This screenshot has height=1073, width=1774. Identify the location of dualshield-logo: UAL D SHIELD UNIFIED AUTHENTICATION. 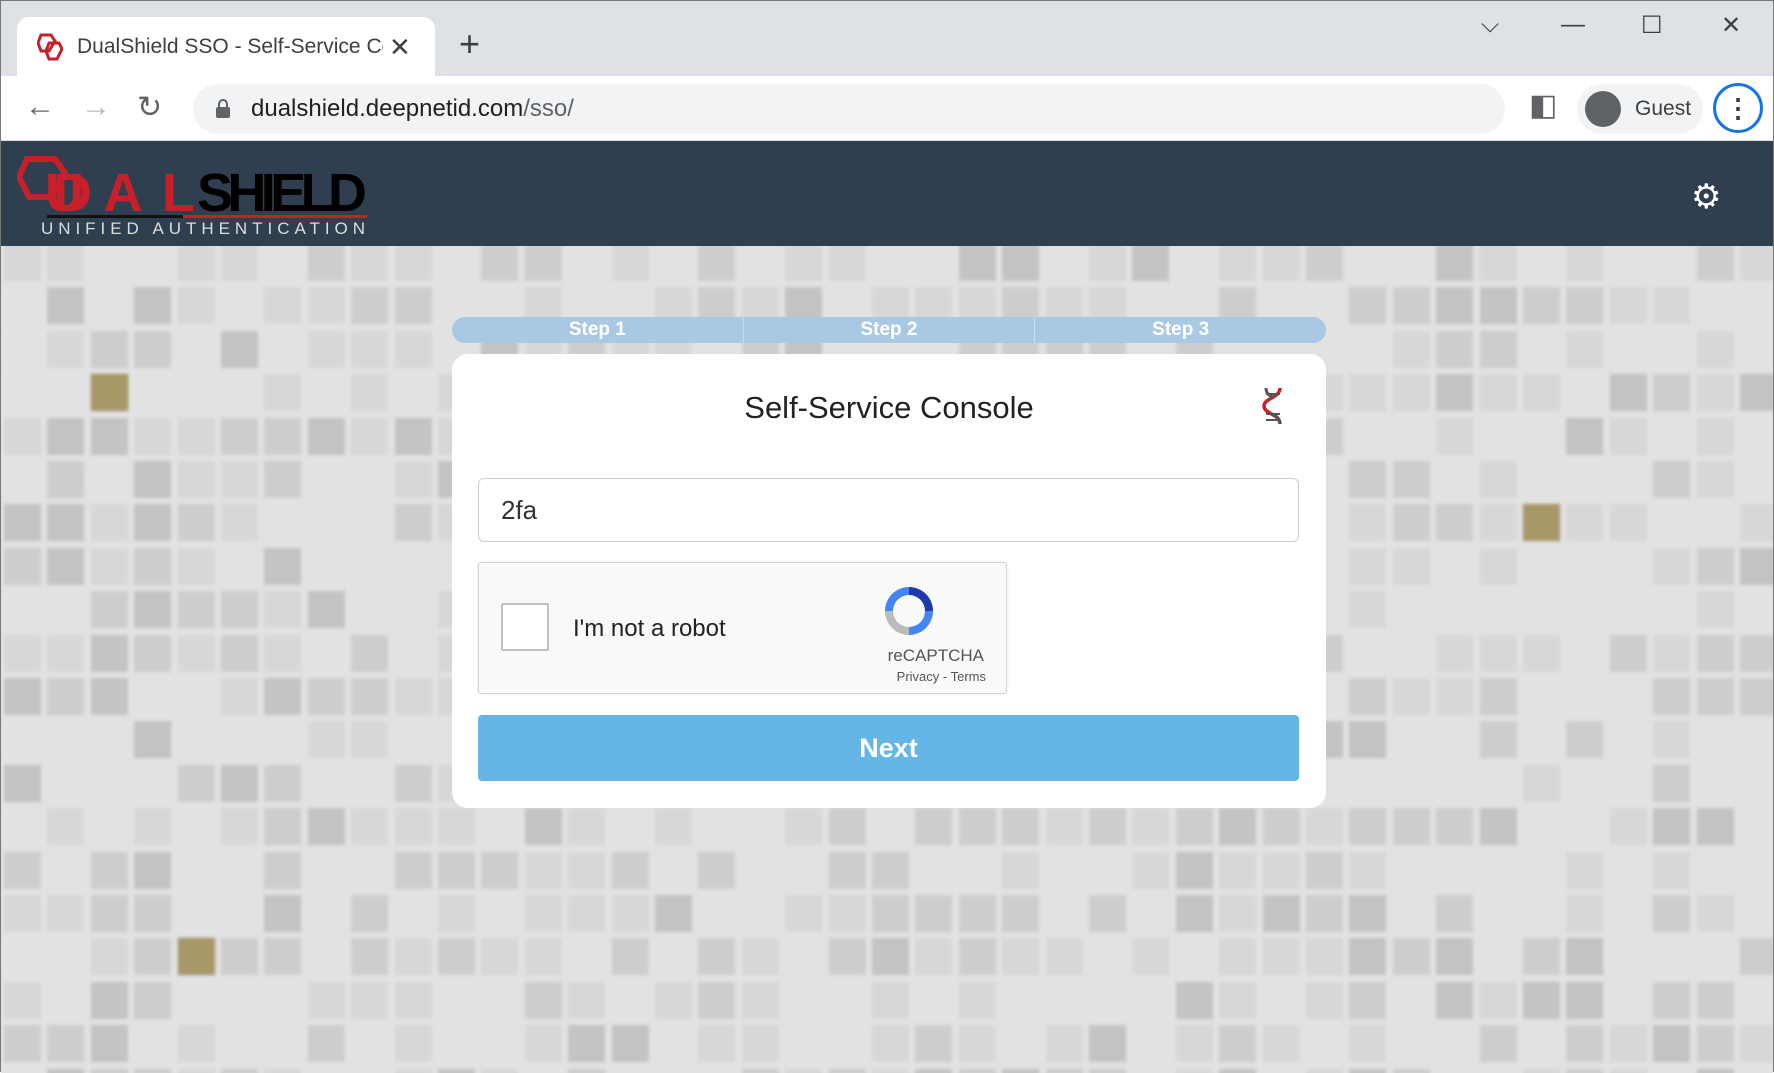
(192, 195).